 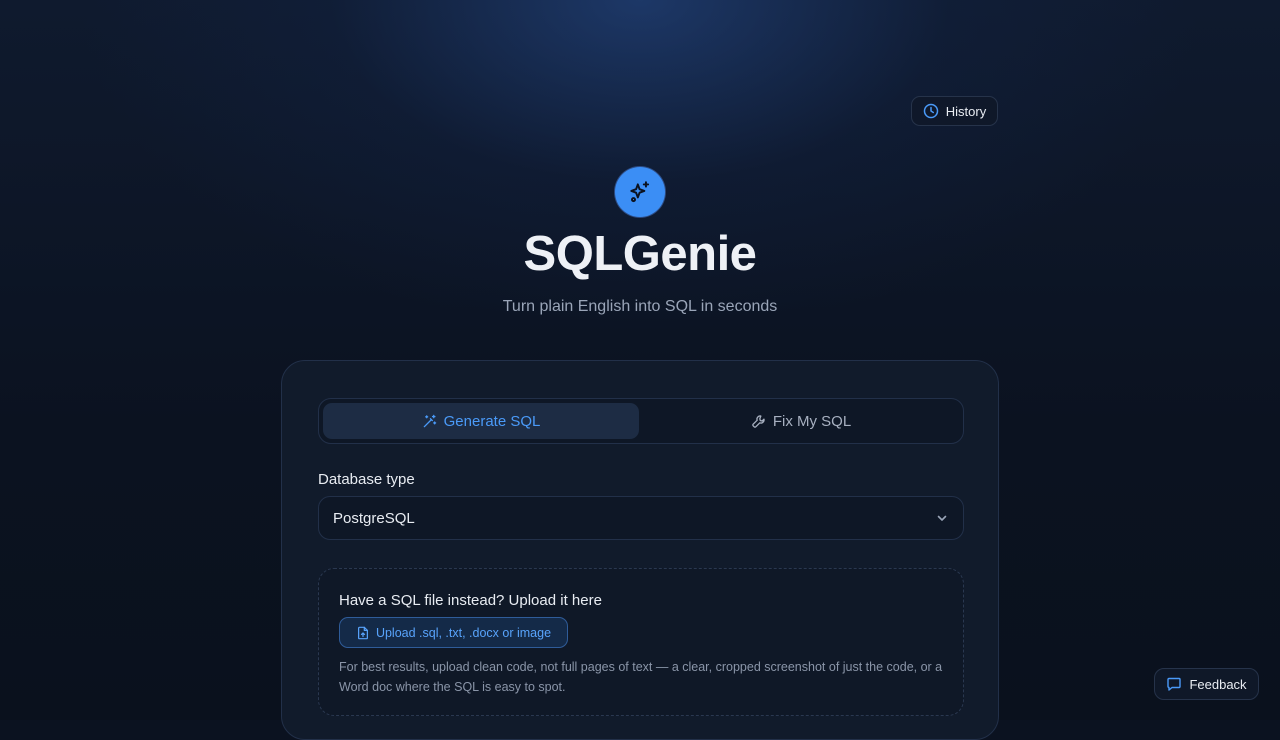 What do you see at coordinates (966, 111) in the screenshot?
I see `history-label: History` at bounding box center [966, 111].